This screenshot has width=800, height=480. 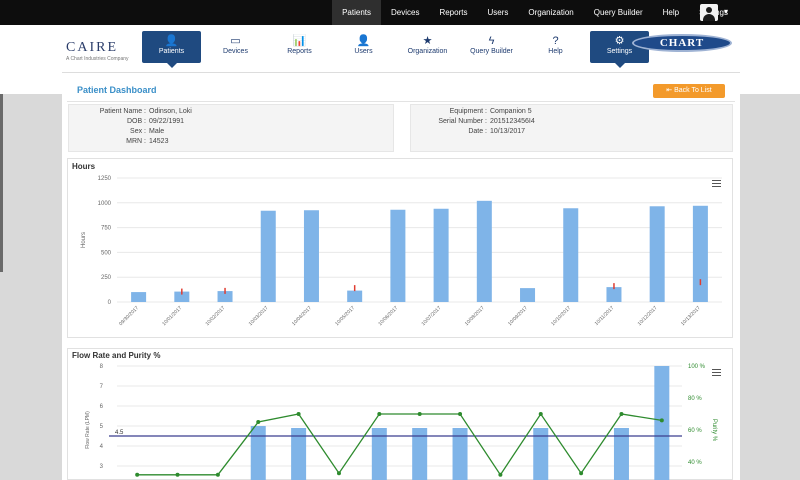 I want to click on flow-bar, so click(x=662, y=423).